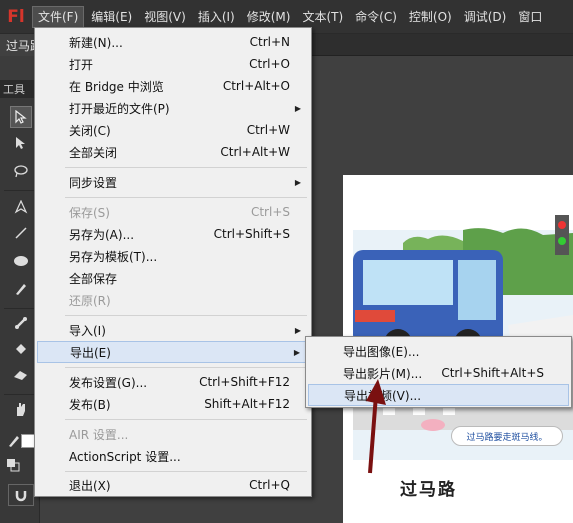 This screenshot has width=573, height=523. What do you see at coordinates (173, 352) in the screenshot?
I see `menu-item-export: 导出(E) ▶` at bounding box center [173, 352].